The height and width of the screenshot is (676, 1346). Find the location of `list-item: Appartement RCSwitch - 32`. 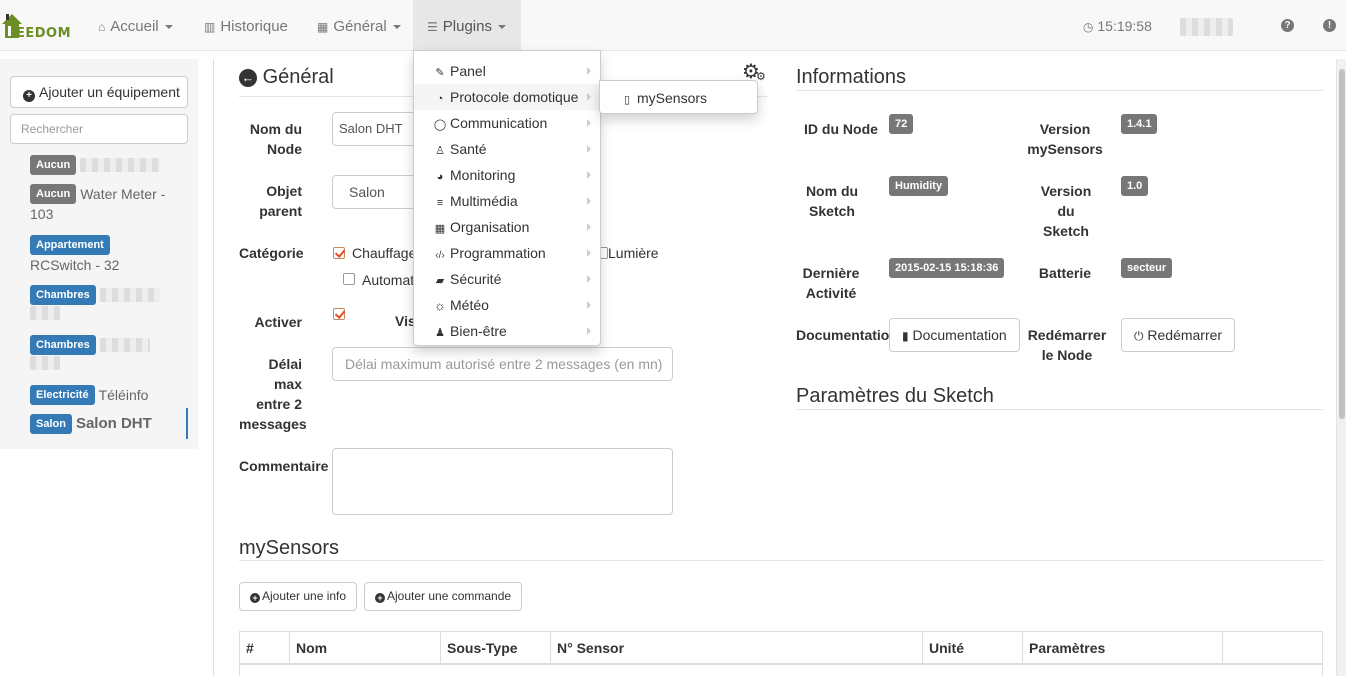

list-item: Appartement RCSwitch - 32 is located at coordinates (105, 255).